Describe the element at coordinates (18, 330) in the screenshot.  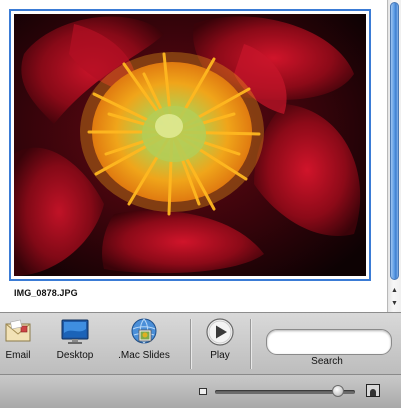
I see `envelope-icon` at that location.